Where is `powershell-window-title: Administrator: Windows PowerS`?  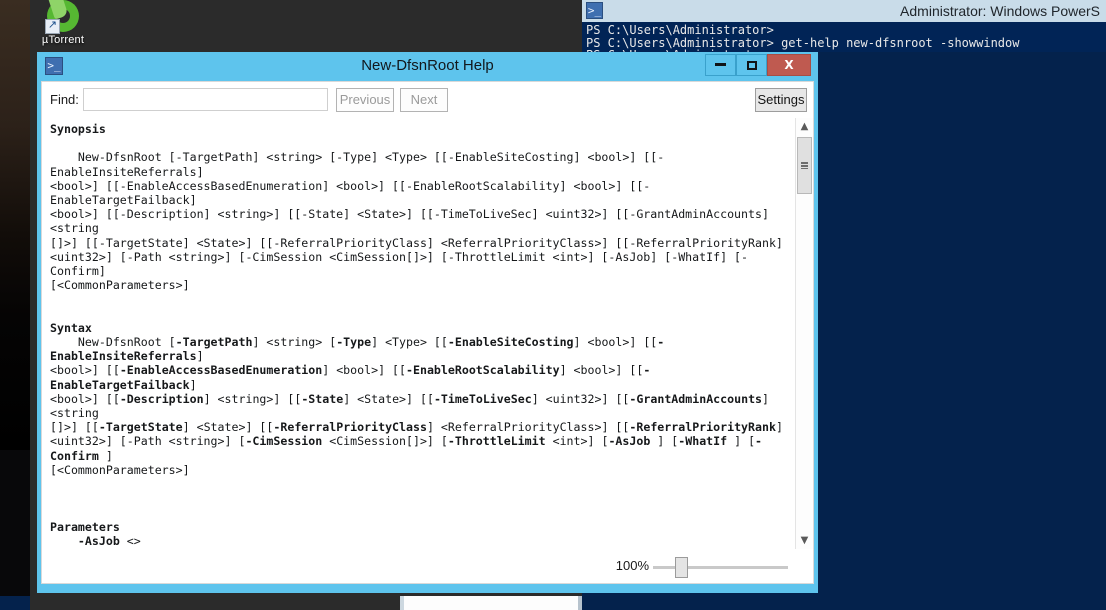 powershell-window-title: Administrator: Windows PowerS is located at coordinates (1000, 11).